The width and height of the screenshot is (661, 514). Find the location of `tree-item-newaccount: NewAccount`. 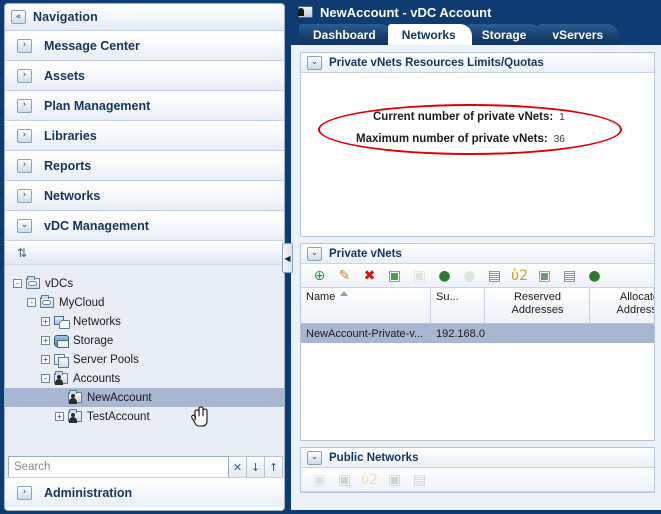

tree-item-newaccount: NewAccount is located at coordinates (144, 397).